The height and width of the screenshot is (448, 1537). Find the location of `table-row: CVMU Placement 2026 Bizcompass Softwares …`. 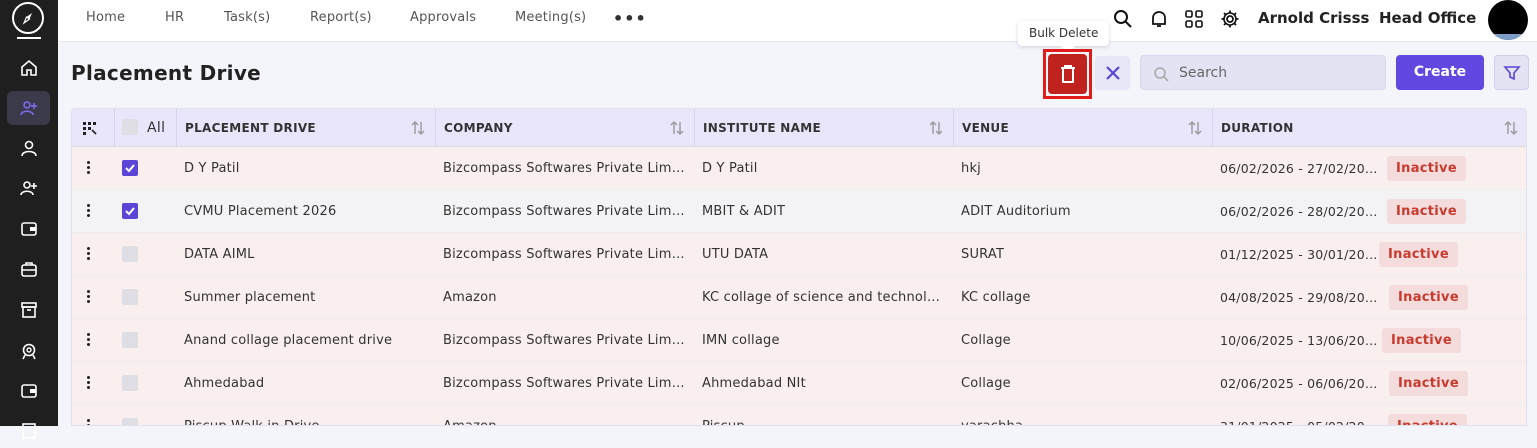

table-row: CVMU Placement 2026 Bizcompass Softwares … is located at coordinates (799, 211).